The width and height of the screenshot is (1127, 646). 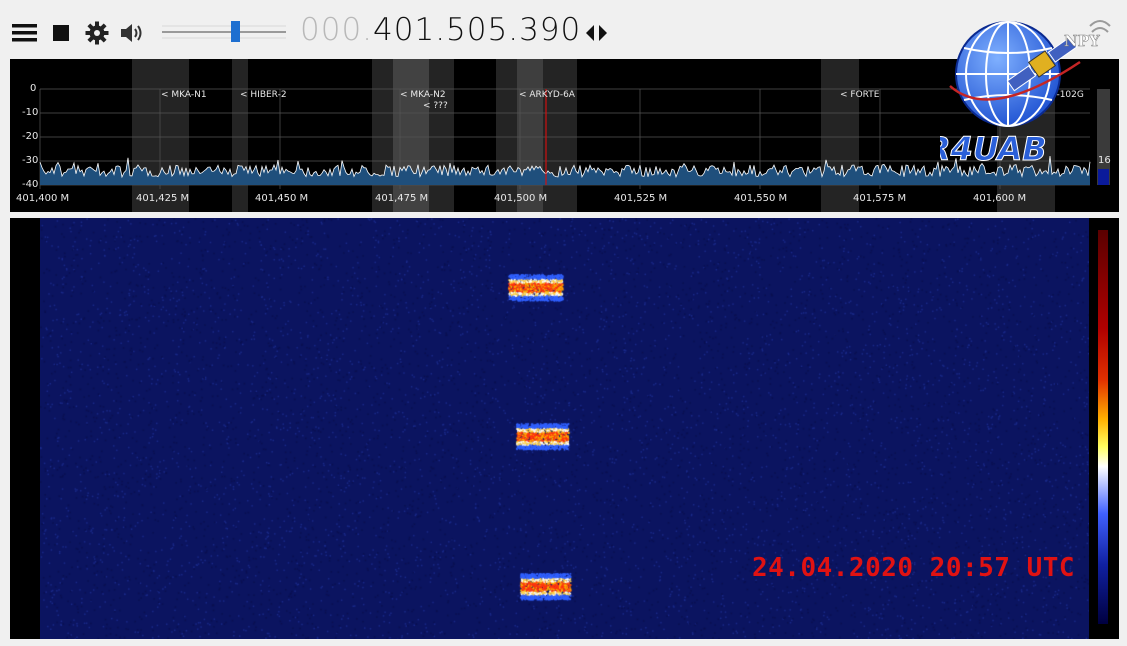 What do you see at coordinates (224, 33) in the screenshot?
I see `volume-slider` at bounding box center [224, 33].